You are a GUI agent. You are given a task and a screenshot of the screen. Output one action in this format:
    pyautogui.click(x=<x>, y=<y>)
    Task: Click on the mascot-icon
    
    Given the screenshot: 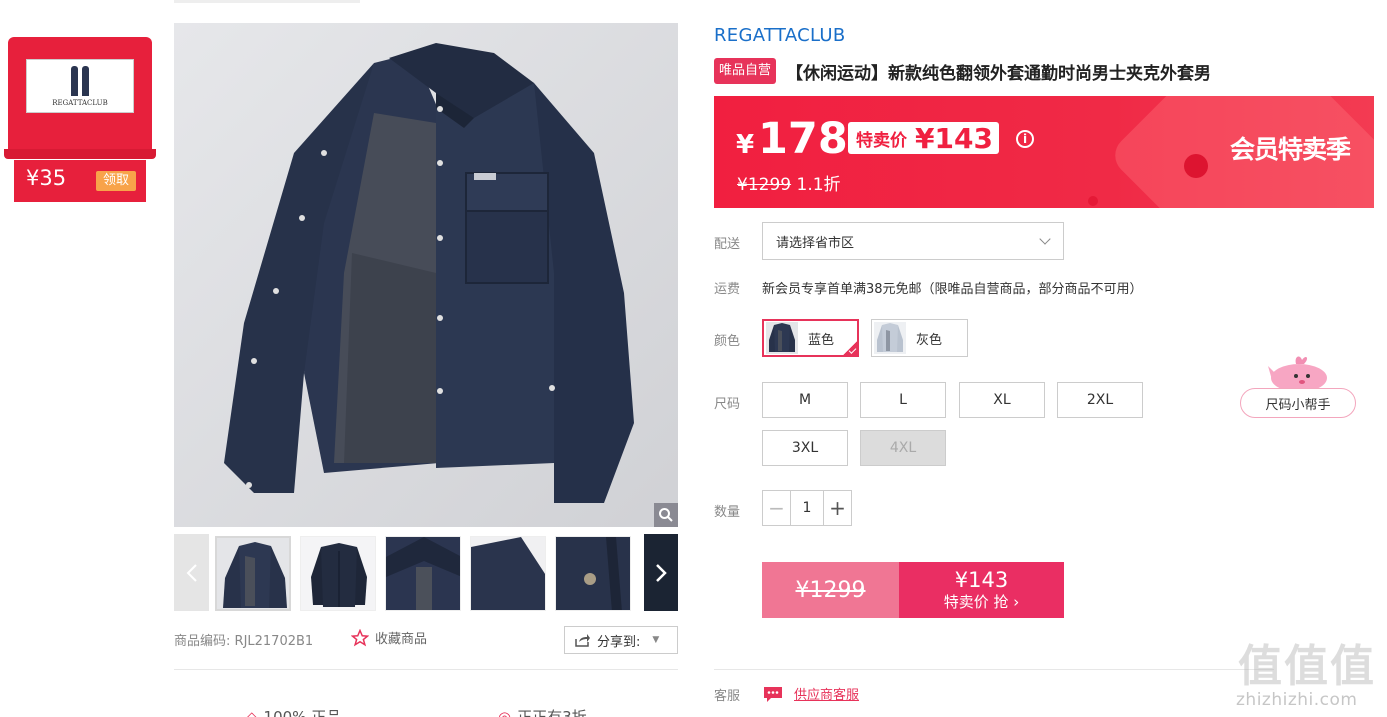 What is the action you would take?
    pyautogui.click(x=1297, y=374)
    